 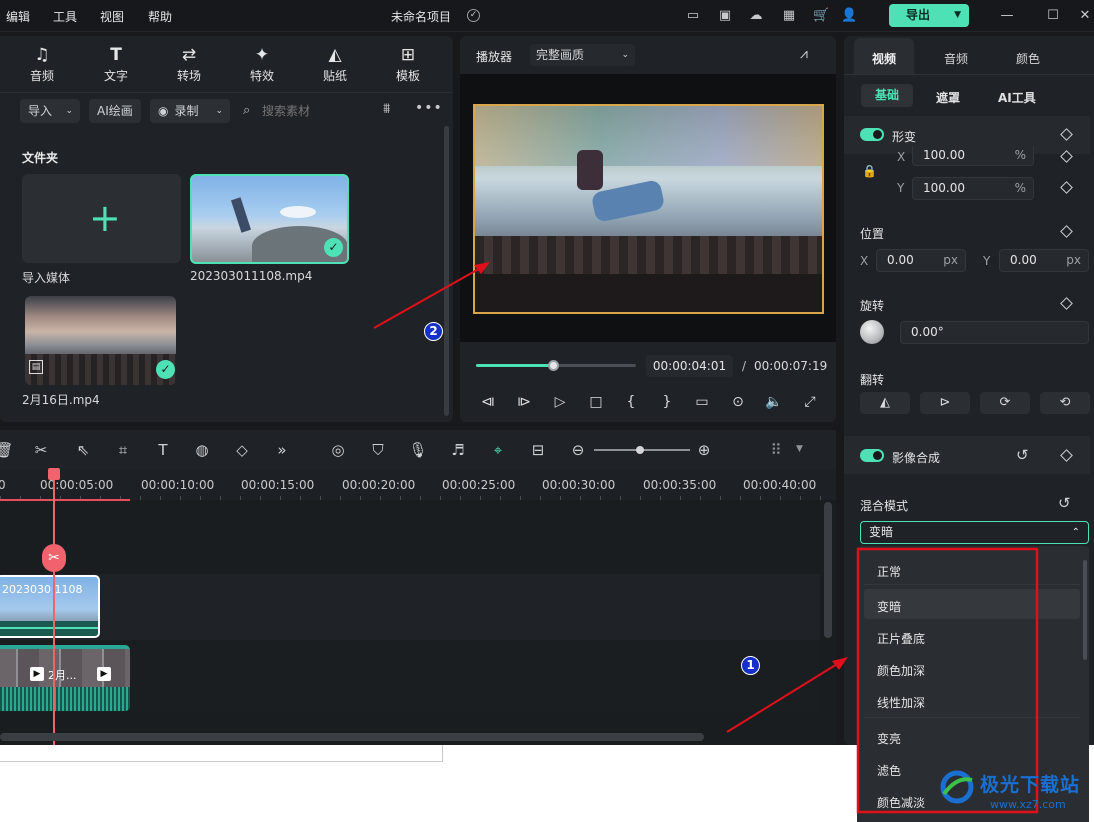 I want to click on watermark-logo, so click(x=957, y=787).